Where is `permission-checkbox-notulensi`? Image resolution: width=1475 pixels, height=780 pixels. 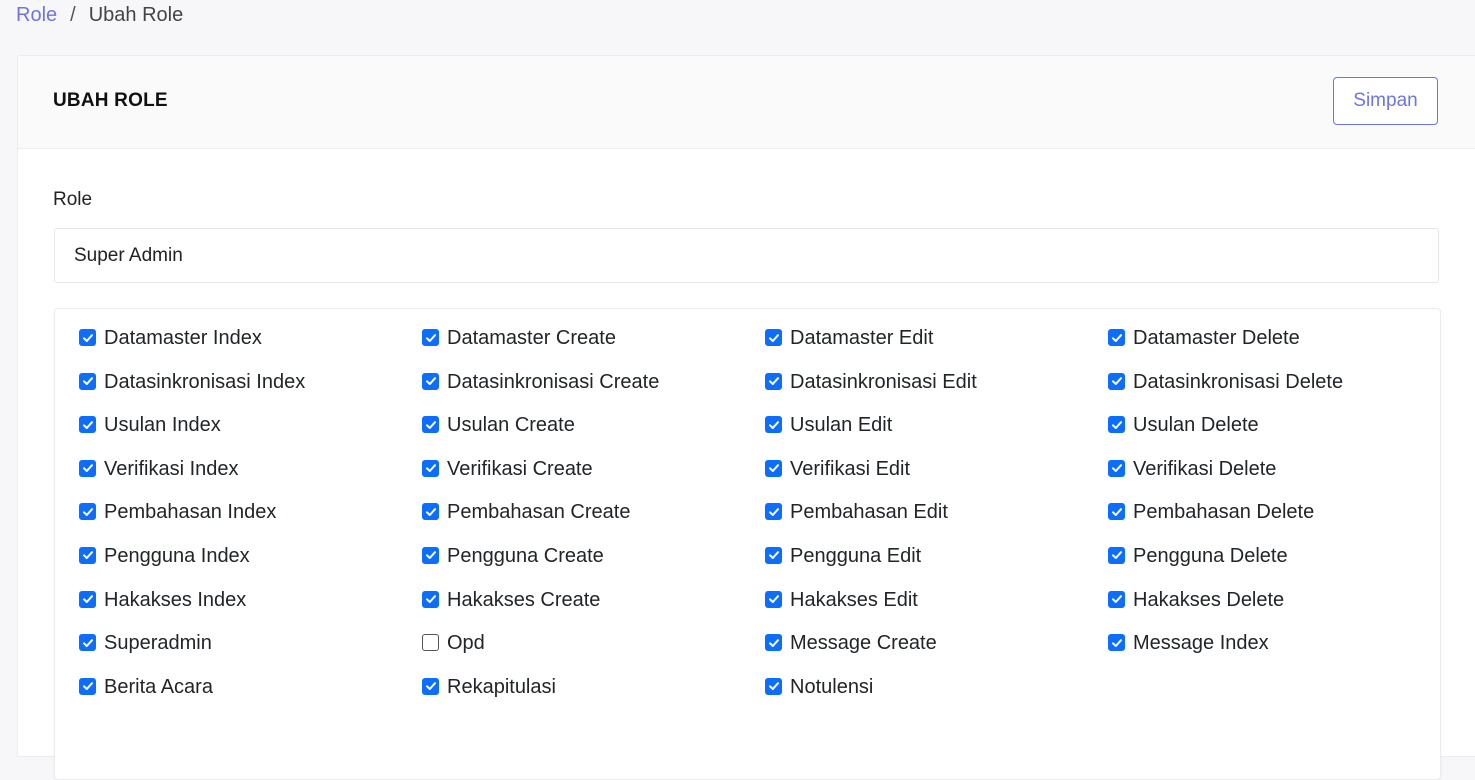
permission-checkbox-notulensi is located at coordinates (773, 686).